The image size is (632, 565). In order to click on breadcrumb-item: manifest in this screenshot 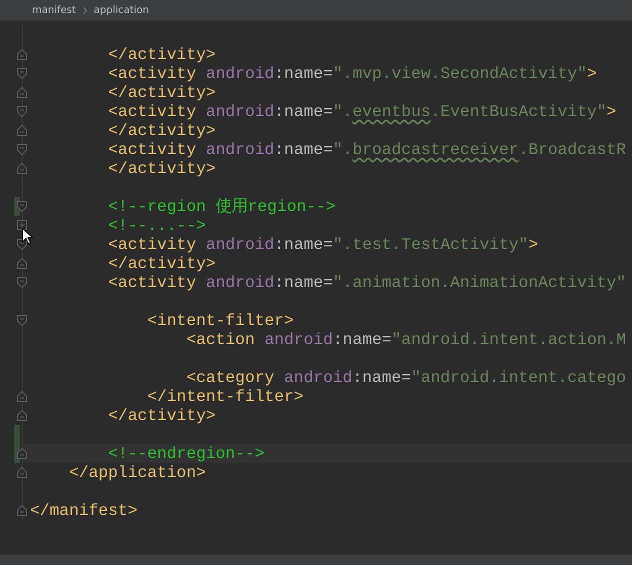, I will do `click(54, 10)`.